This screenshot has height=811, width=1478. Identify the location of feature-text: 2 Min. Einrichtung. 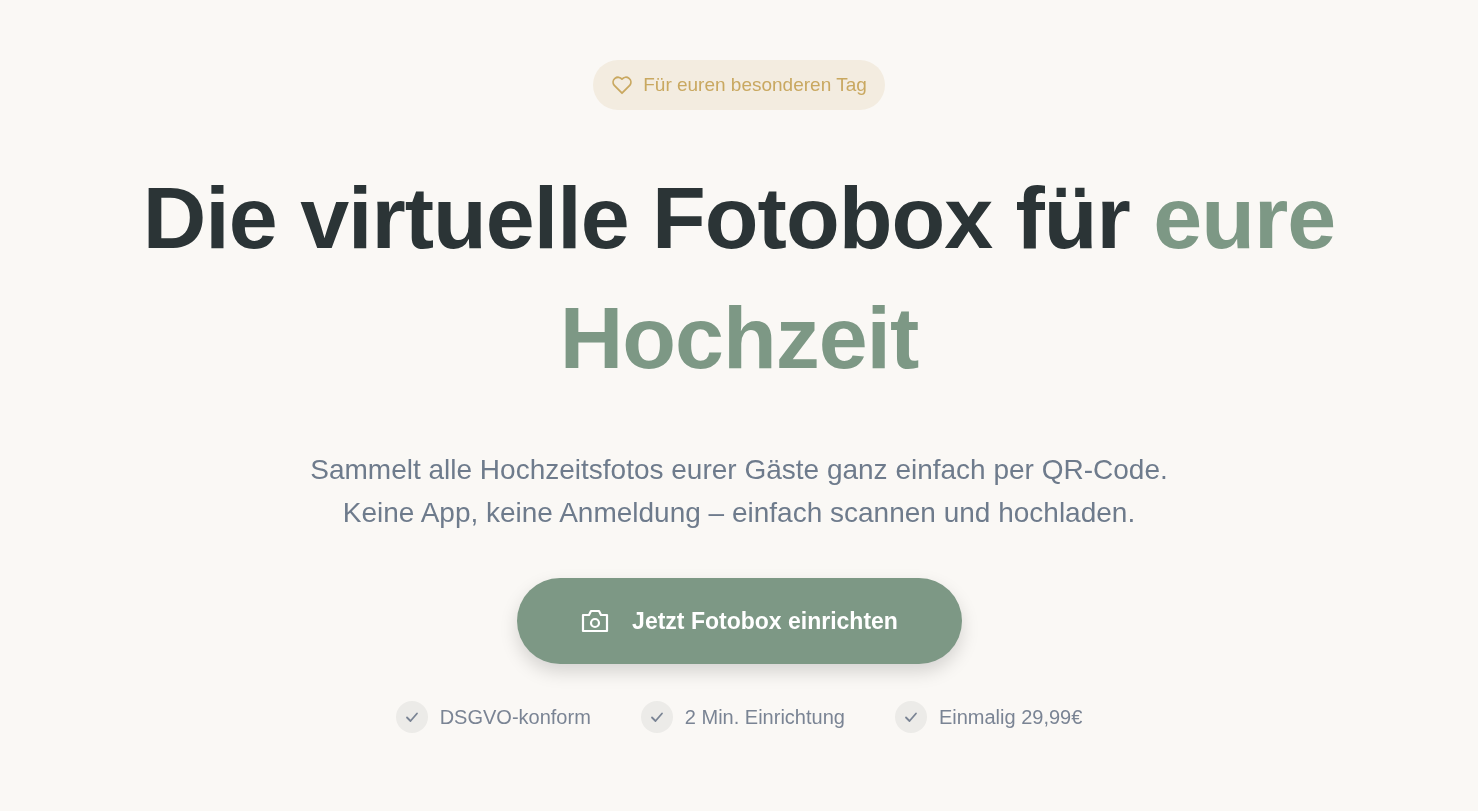
(764, 717).